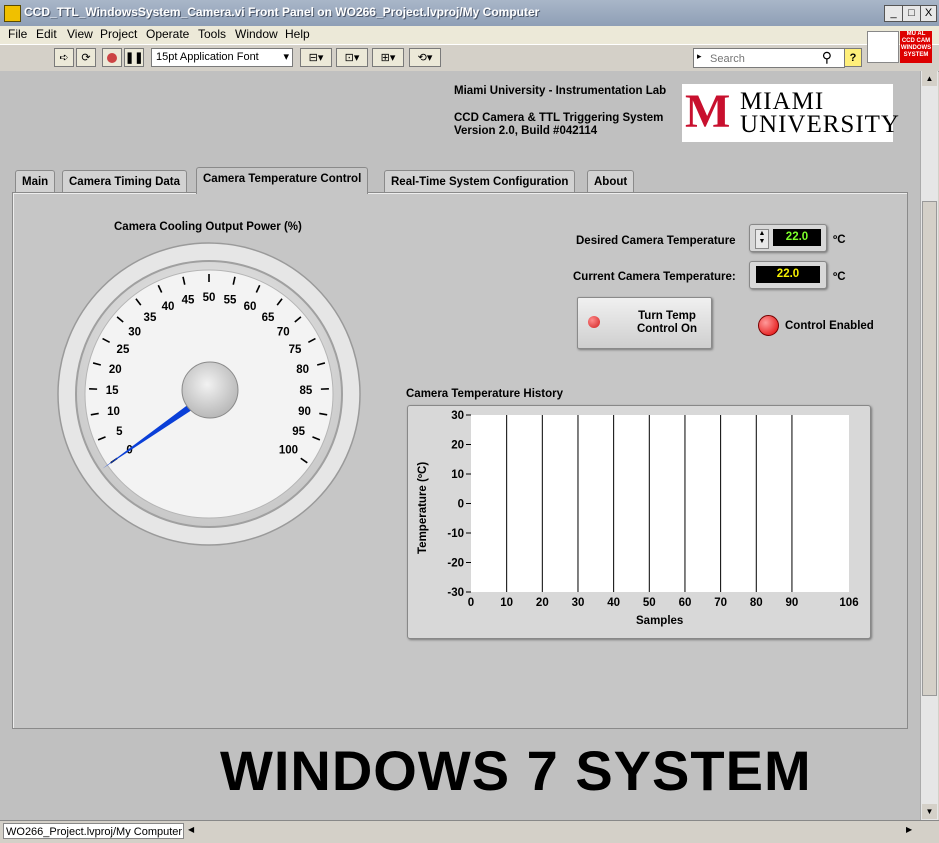 The width and height of the screenshot is (939, 843). What do you see at coordinates (297, 34) in the screenshot?
I see `menu-help: Help` at bounding box center [297, 34].